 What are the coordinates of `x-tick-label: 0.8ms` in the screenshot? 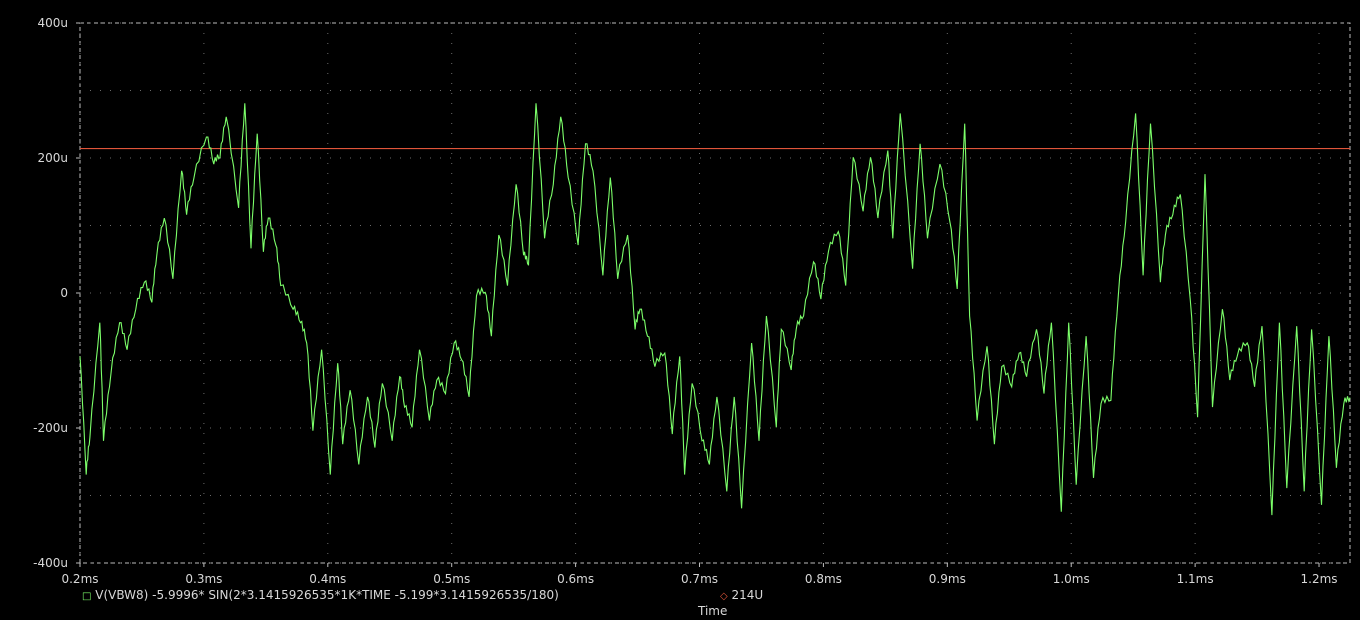 It's located at (823, 579).